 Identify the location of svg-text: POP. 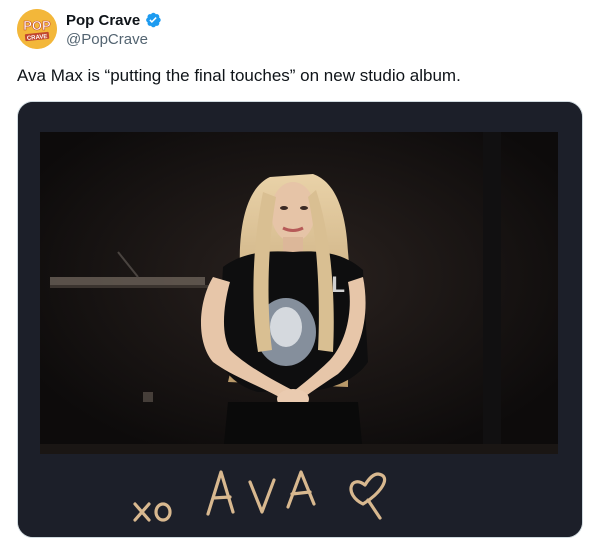
(37, 25).